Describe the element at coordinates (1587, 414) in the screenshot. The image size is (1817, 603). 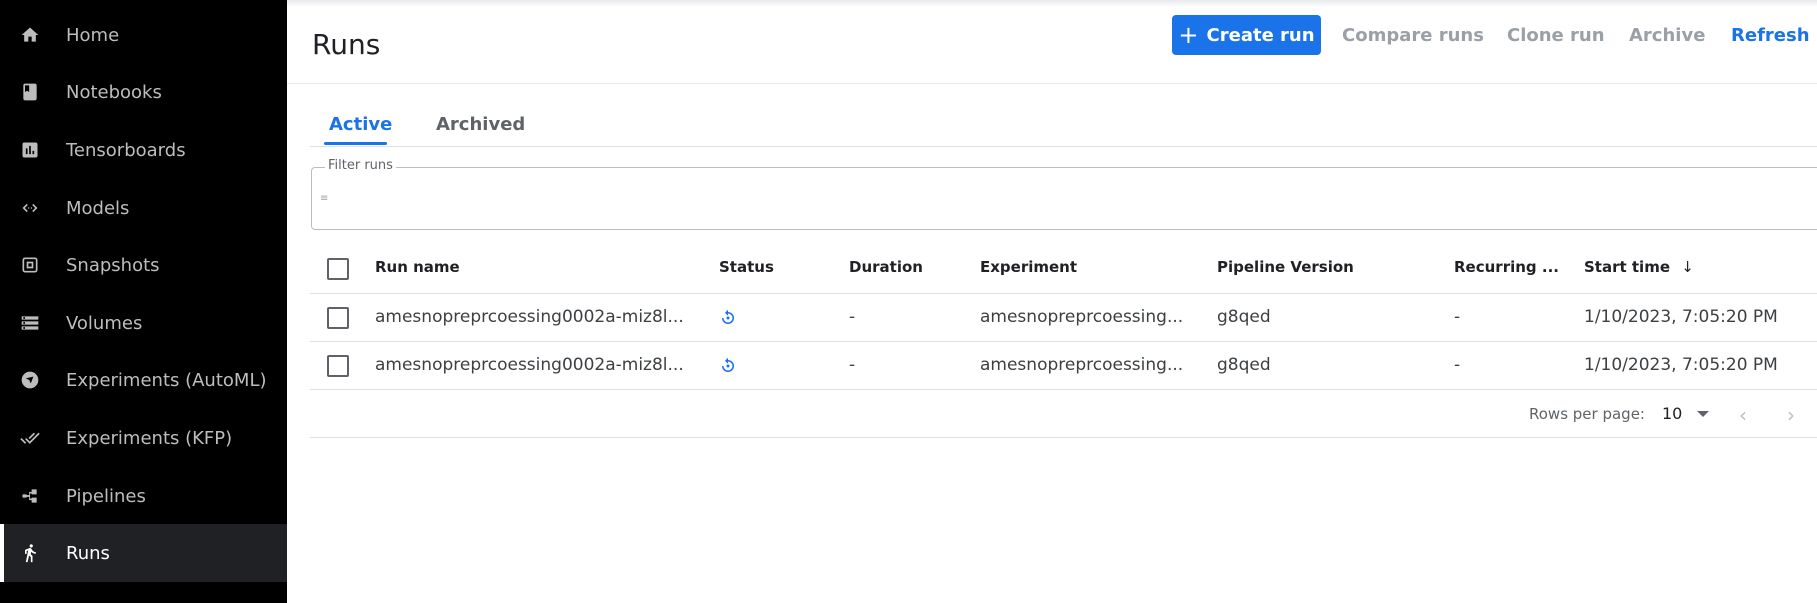
I see `rows-per-page-label: Rows per page:` at that location.